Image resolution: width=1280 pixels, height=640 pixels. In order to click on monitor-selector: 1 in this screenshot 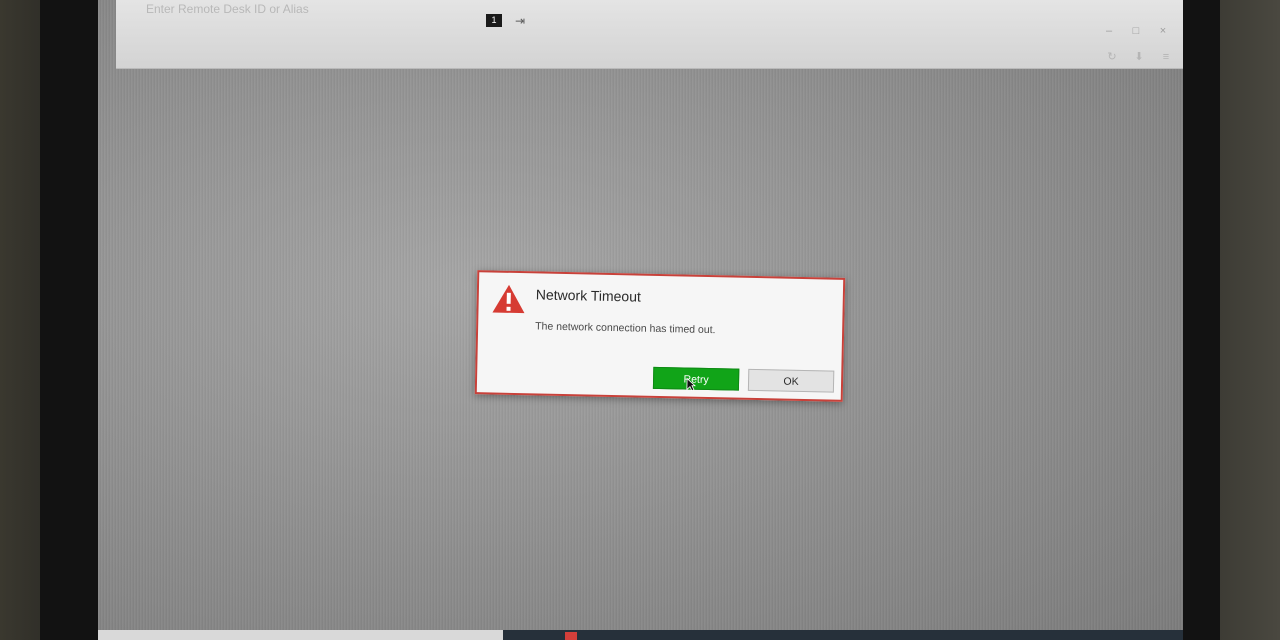, I will do `click(494, 20)`.